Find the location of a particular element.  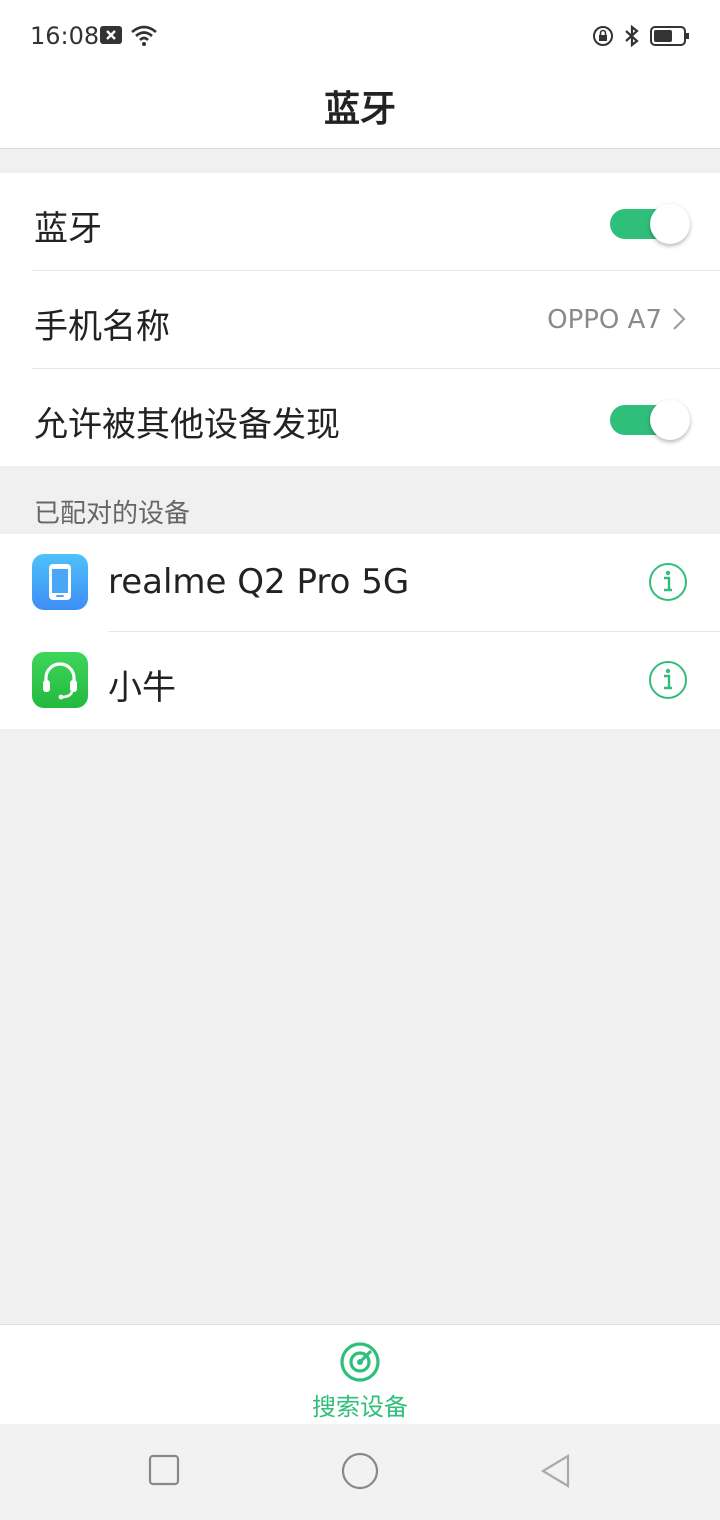

paired-device-row: realme Q2 Pro 5G is located at coordinates (360, 582).